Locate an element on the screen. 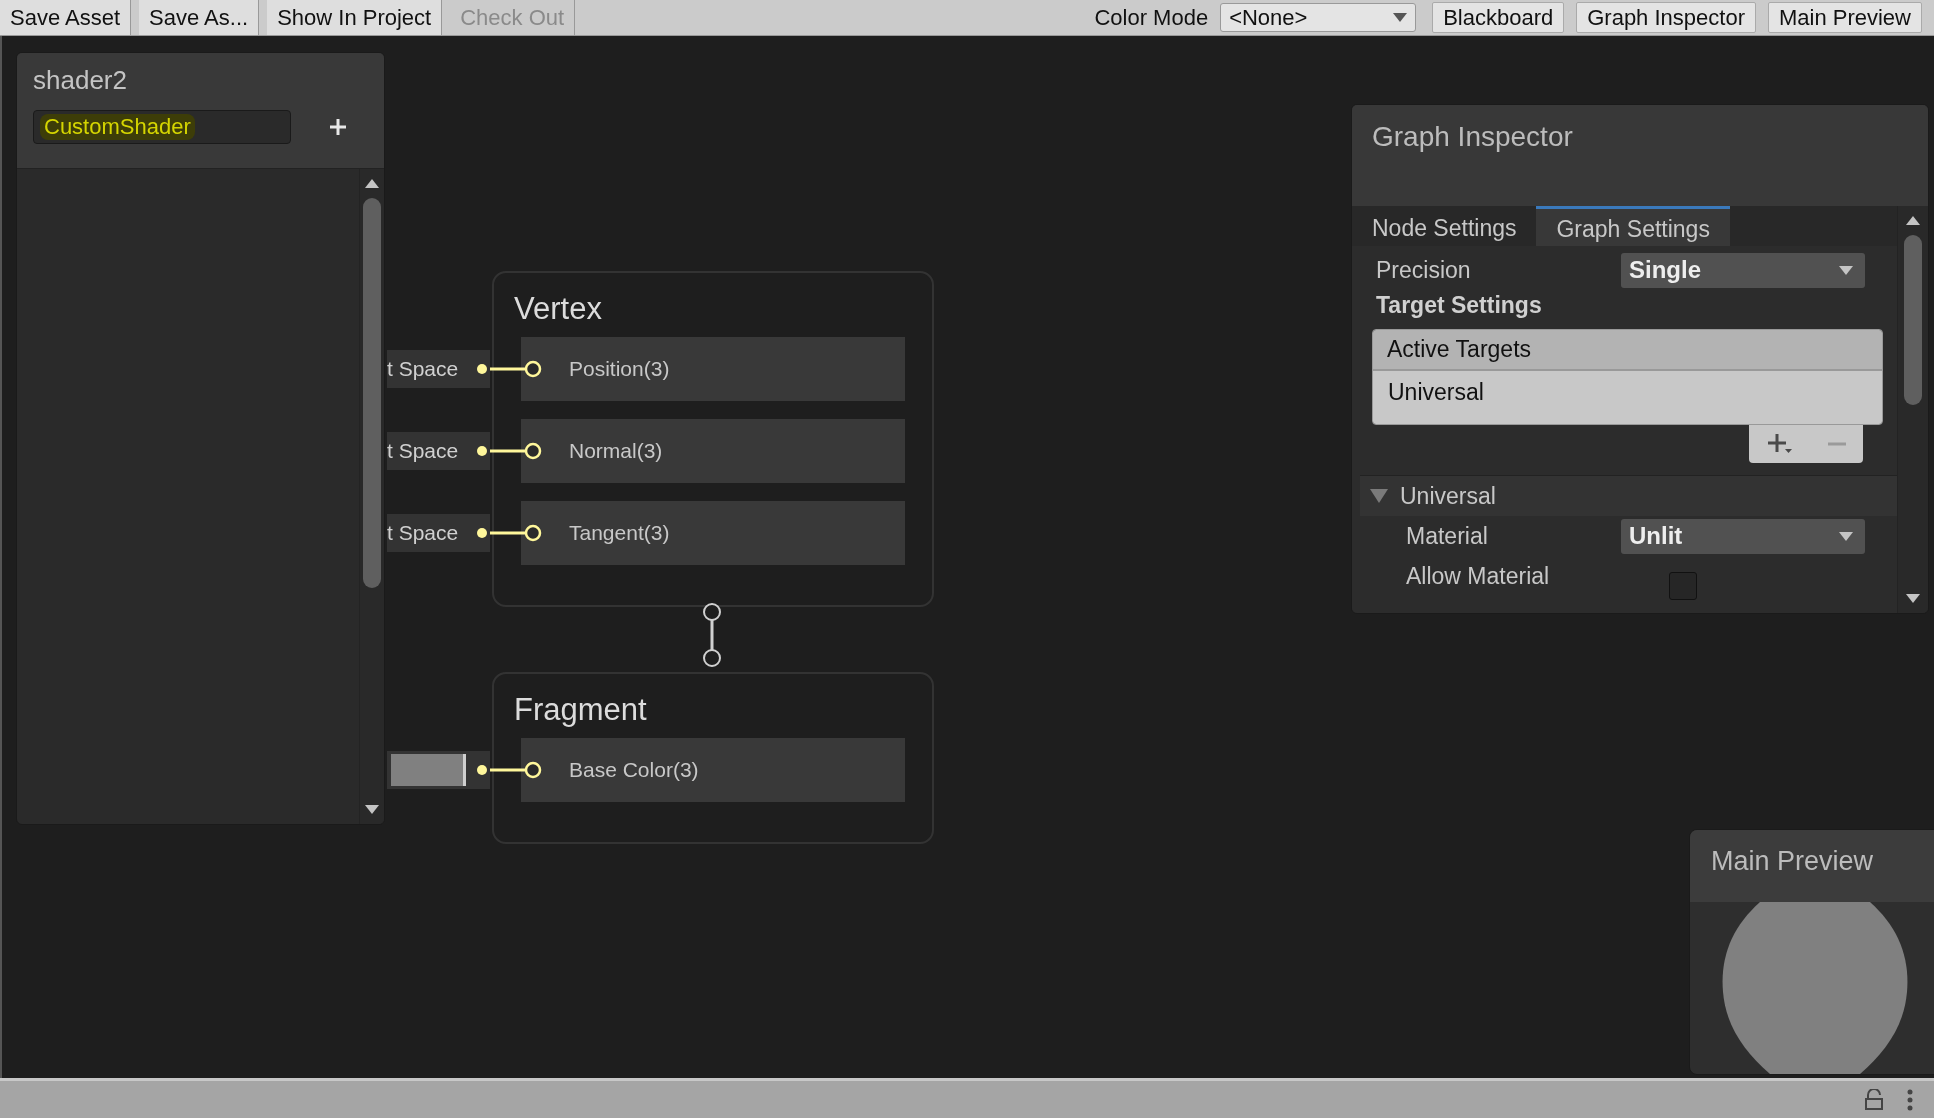 The width and height of the screenshot is (1934, 1118). port-label: Normal(3) is located at coordinates (616, 451).